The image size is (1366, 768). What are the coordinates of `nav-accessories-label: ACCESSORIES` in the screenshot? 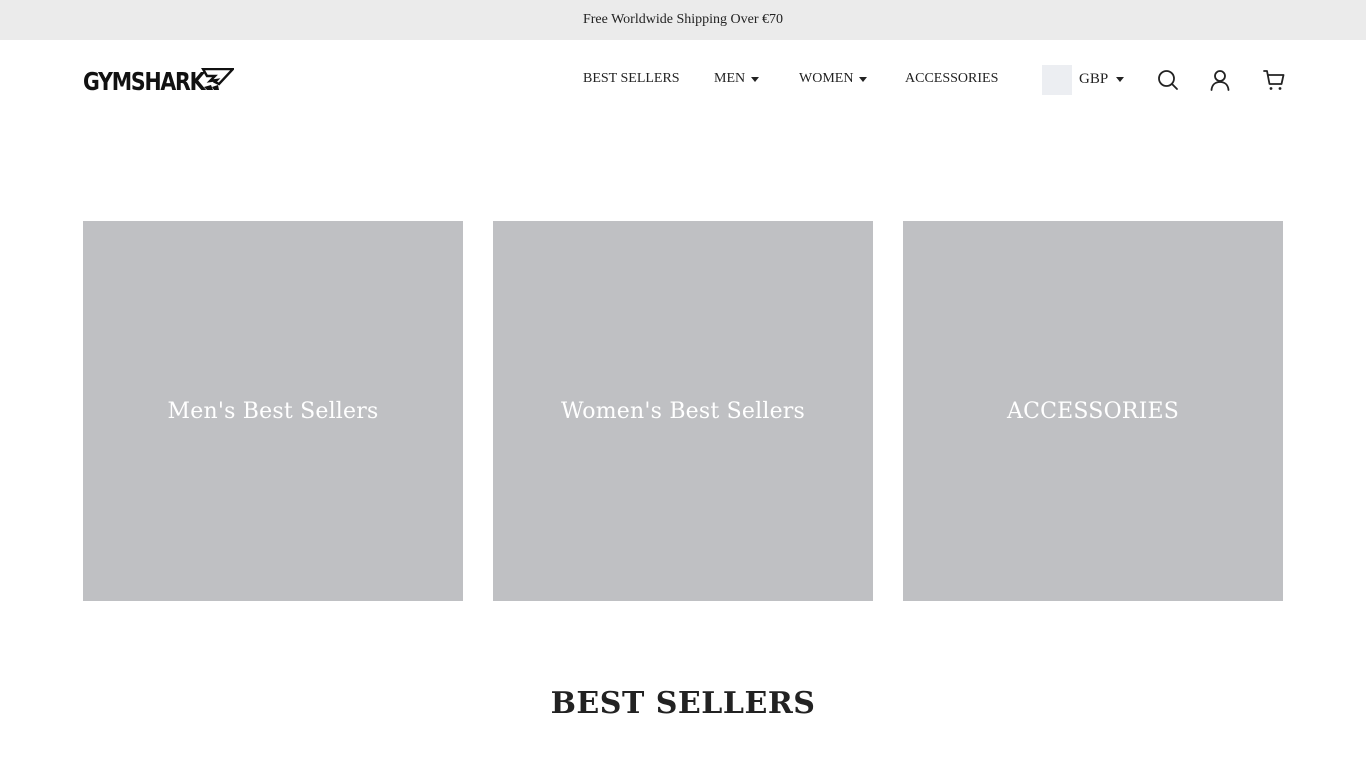 It's located at (952, 78).